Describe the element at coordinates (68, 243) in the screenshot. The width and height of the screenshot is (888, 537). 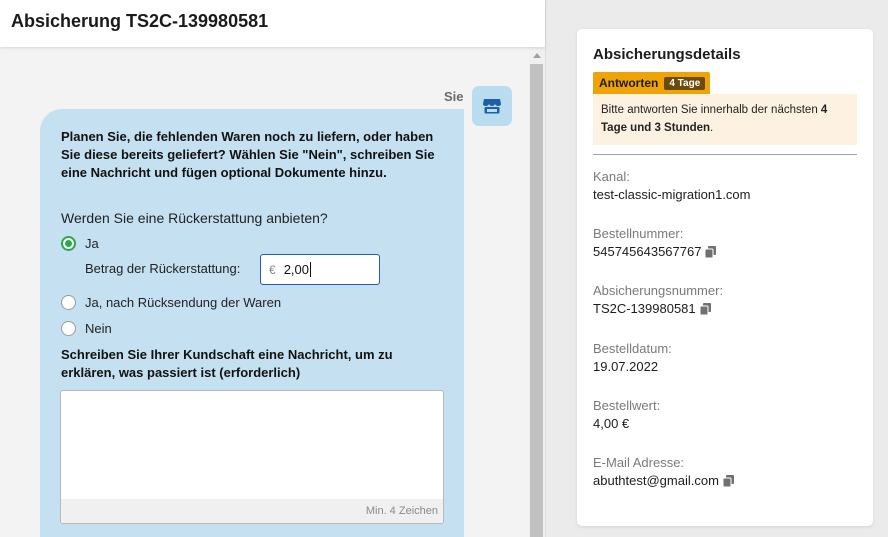
I see `radio-button-checked` at that location.